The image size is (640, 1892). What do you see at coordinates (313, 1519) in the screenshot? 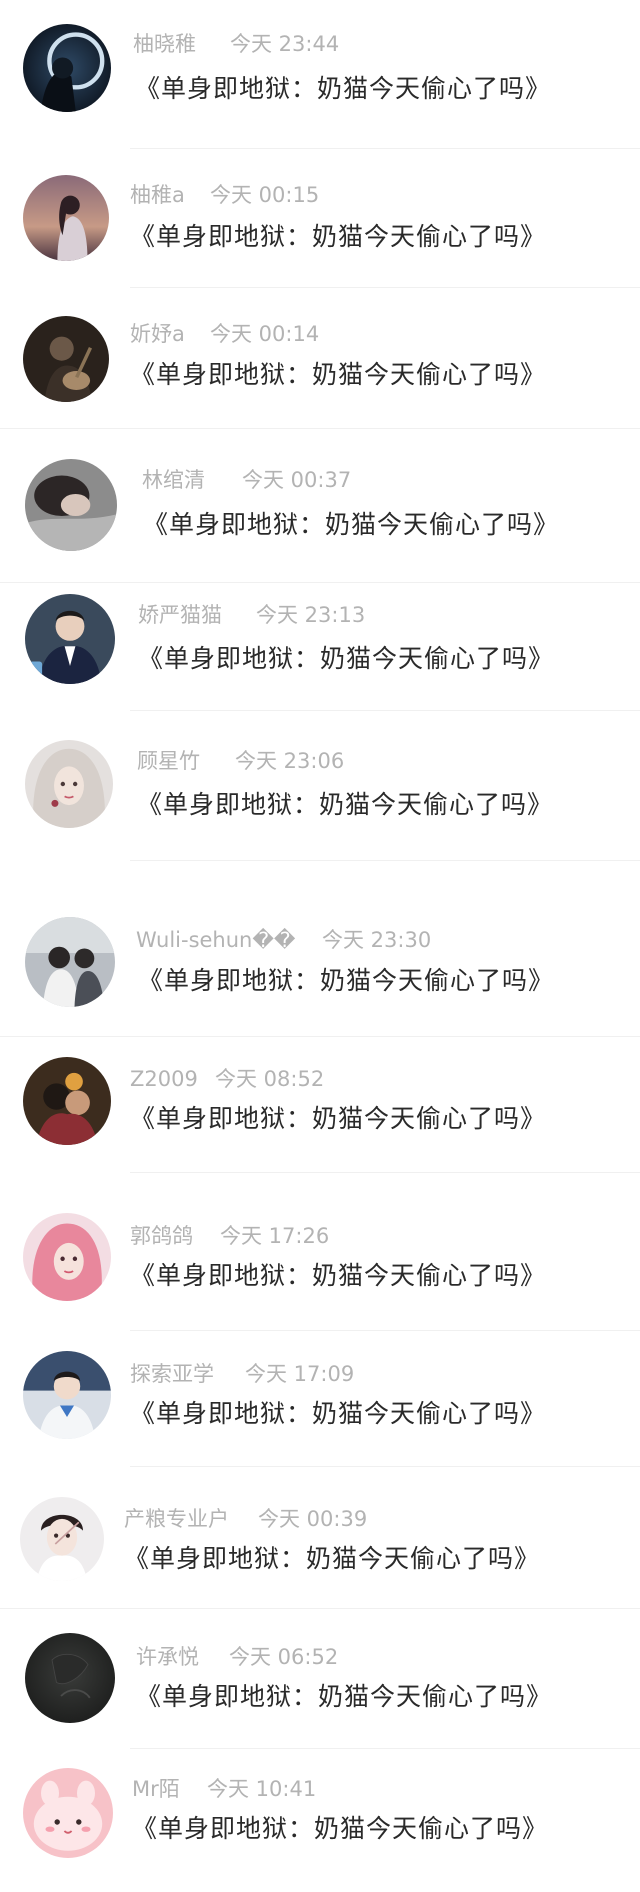
I see `timestamp: 今天 00:39` at bounding box center [313, 1519].